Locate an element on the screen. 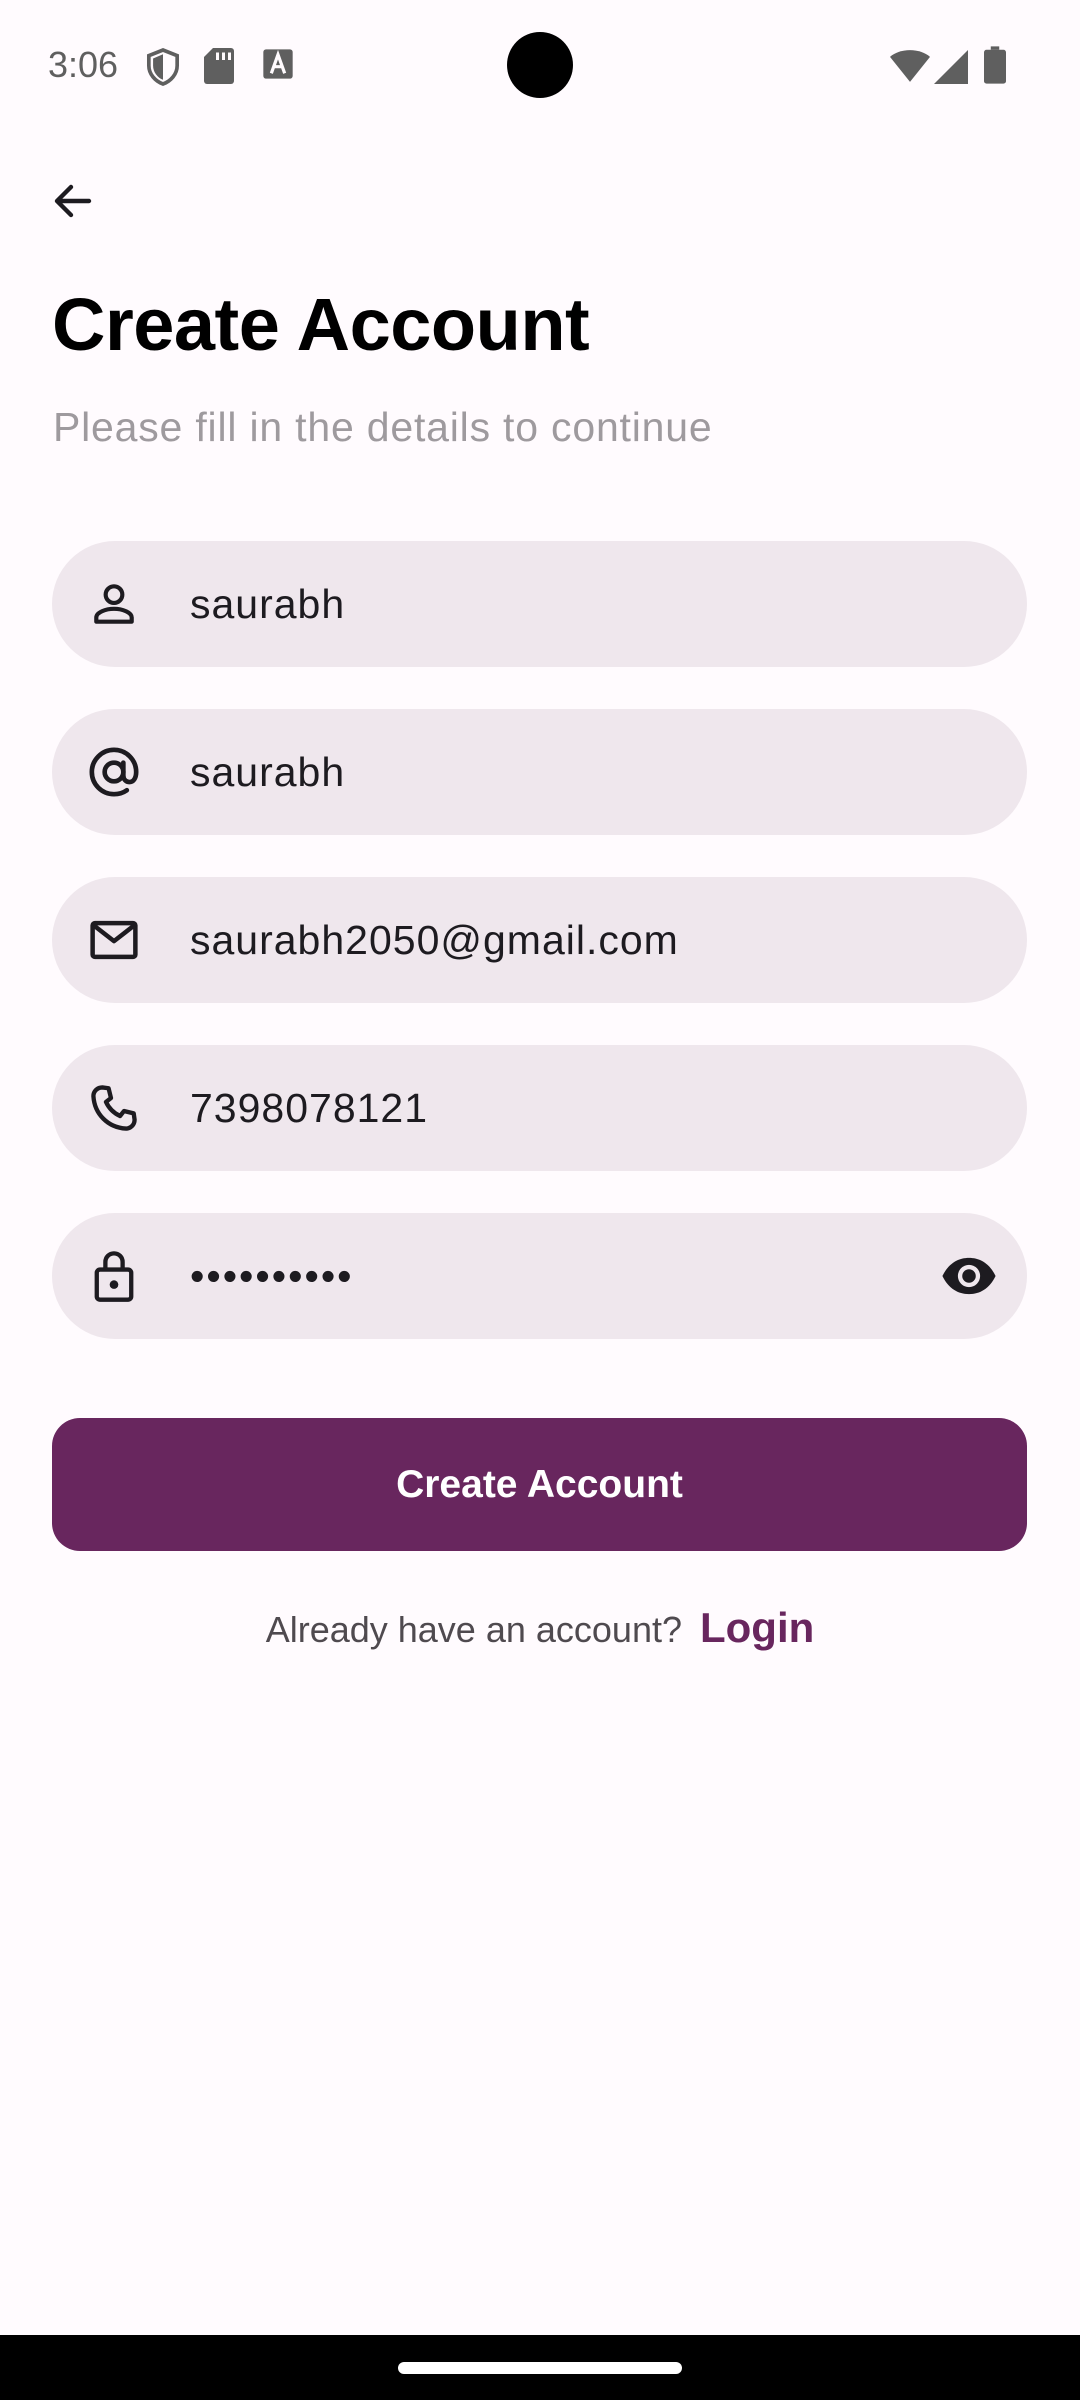  phone-input is located at coordinates (570, 1108).